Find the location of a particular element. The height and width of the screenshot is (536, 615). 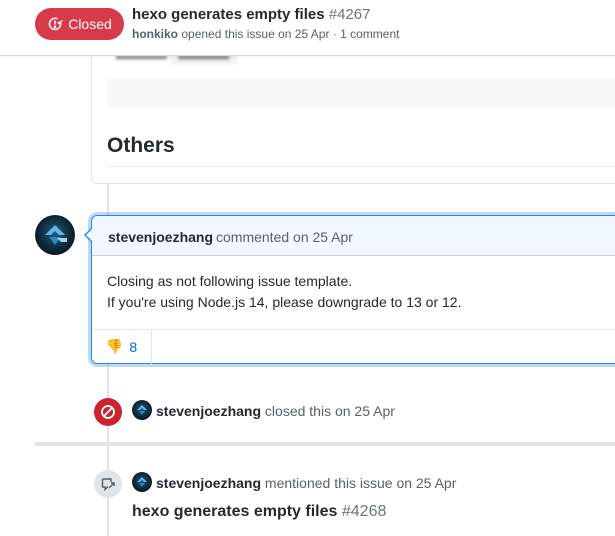

timeline-divider is located at coordinates (325, 444).